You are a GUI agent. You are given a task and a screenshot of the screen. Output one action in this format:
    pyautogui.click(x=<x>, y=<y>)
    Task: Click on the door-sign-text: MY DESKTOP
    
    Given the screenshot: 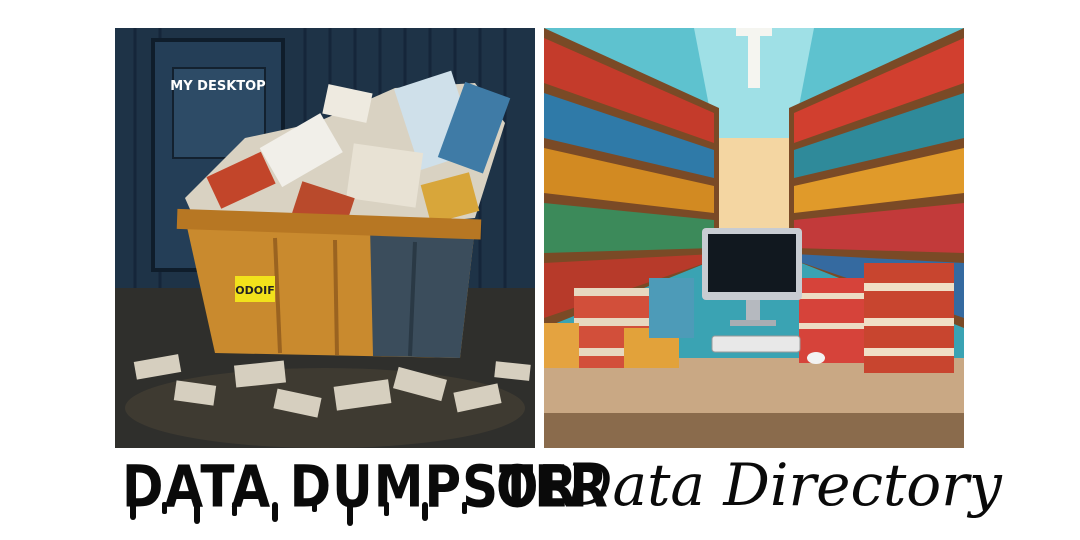 What is the action you would take?
    pyautogui.click(x=217, y=86)
    